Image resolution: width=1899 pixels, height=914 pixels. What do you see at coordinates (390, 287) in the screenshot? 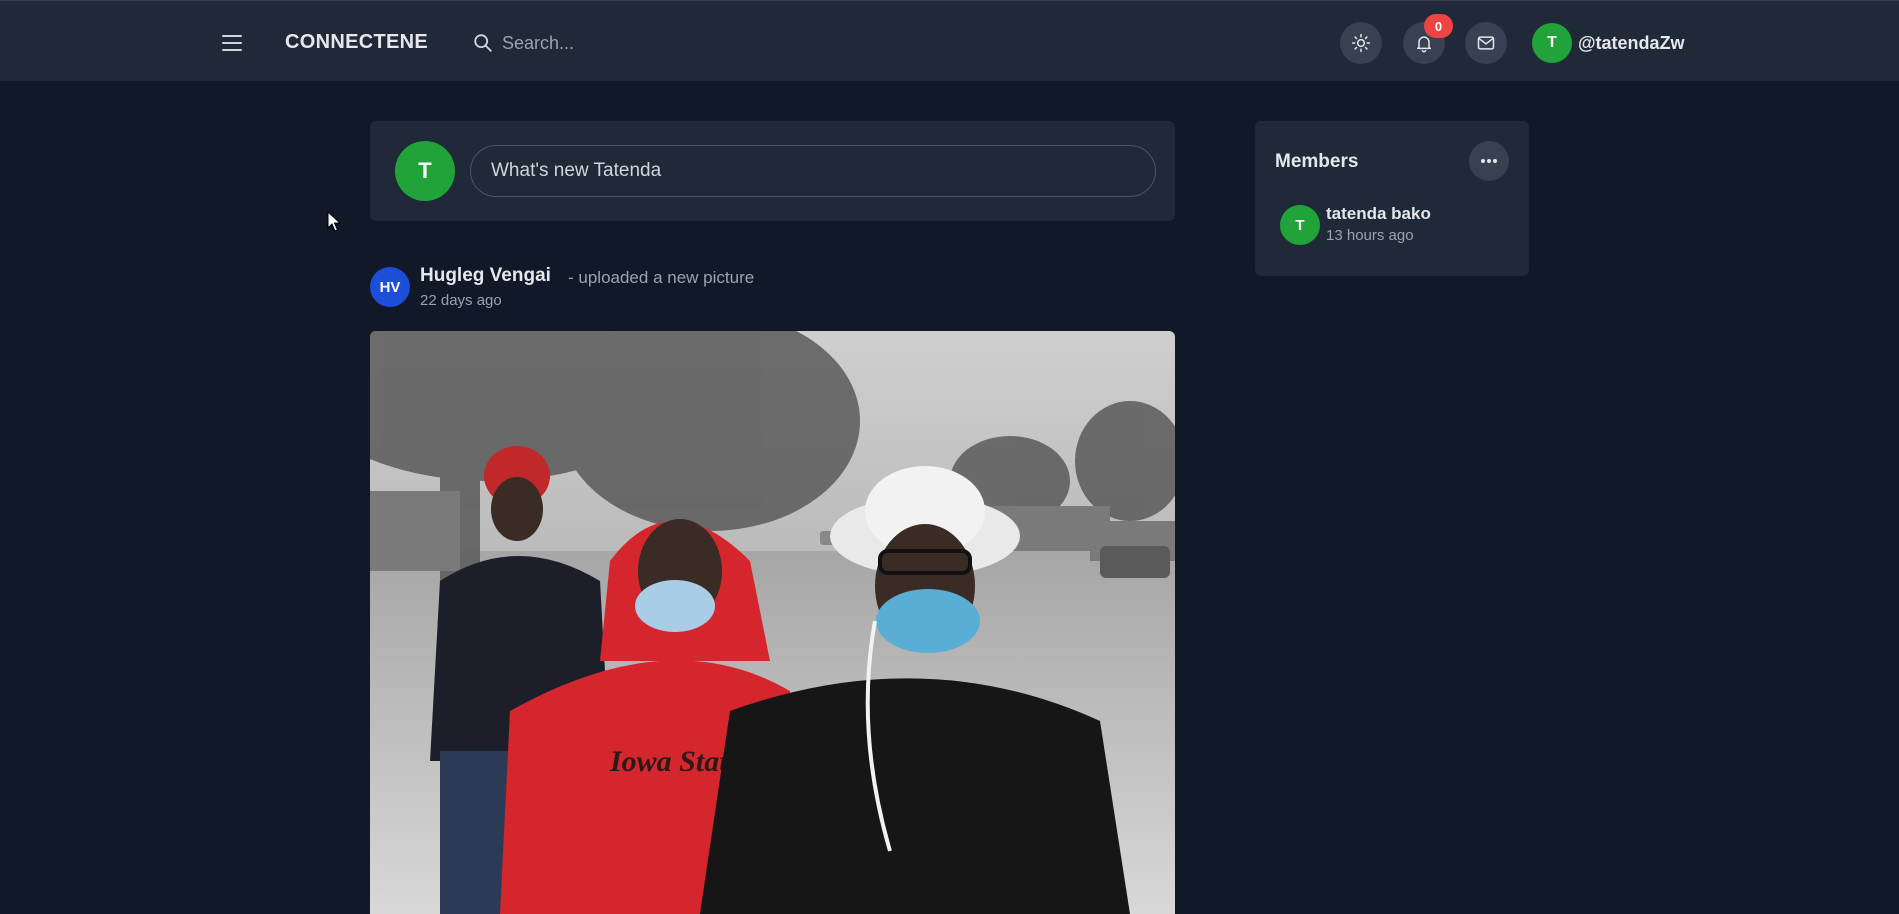
I see `post-author-avatar: HV` at bounding box center [390, 287].